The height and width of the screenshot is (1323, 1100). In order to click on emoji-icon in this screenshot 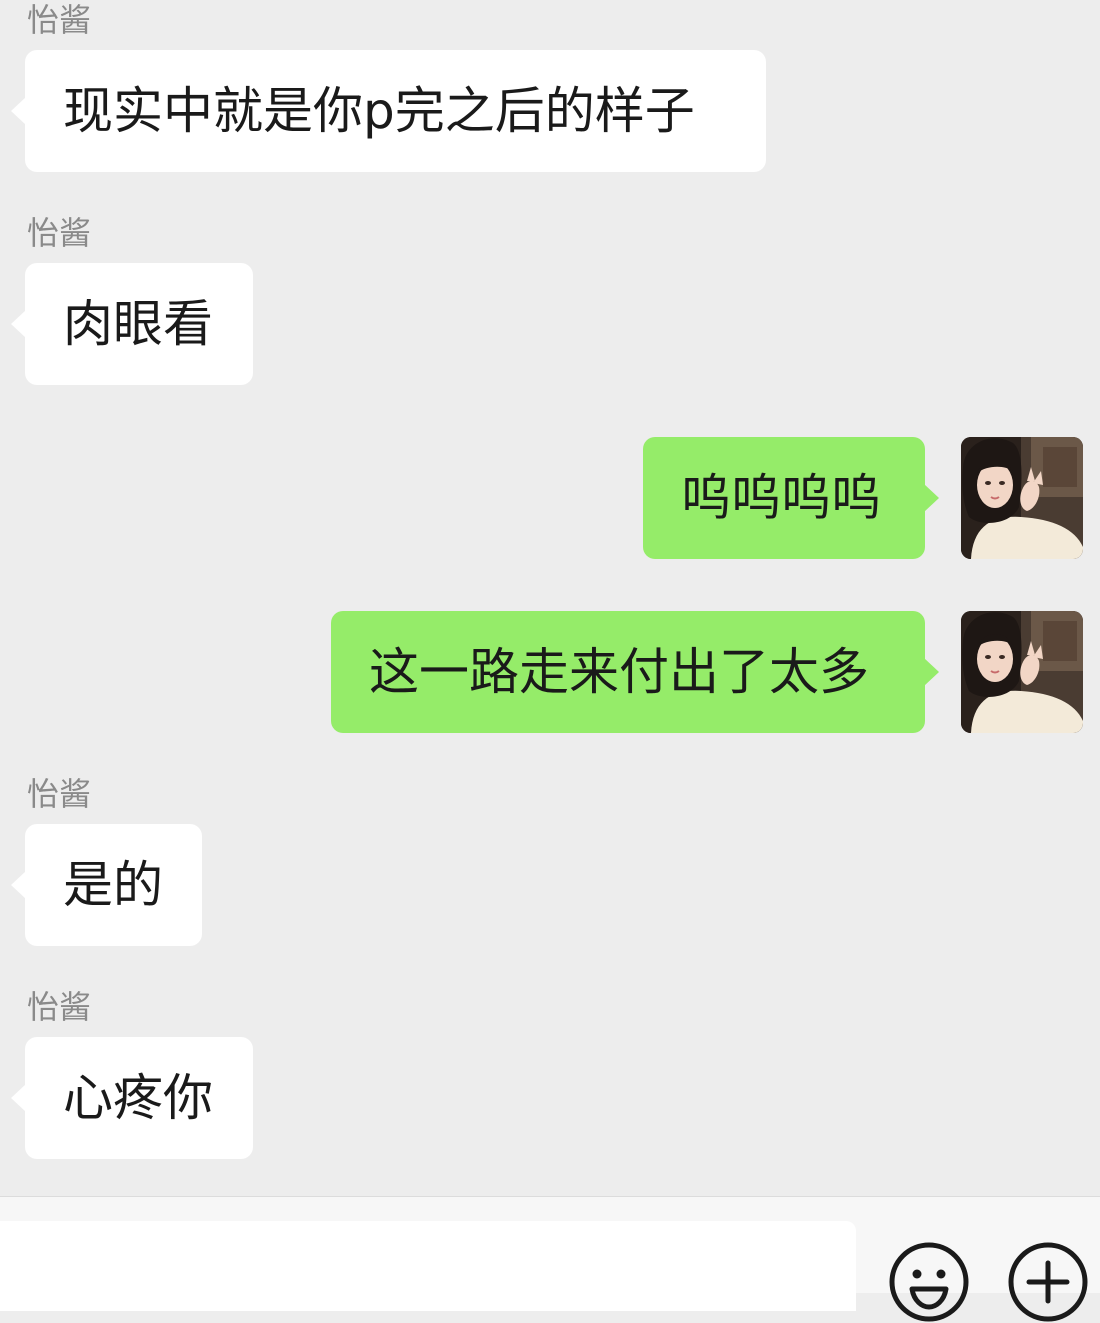, I will do `click(929, 1282)`.